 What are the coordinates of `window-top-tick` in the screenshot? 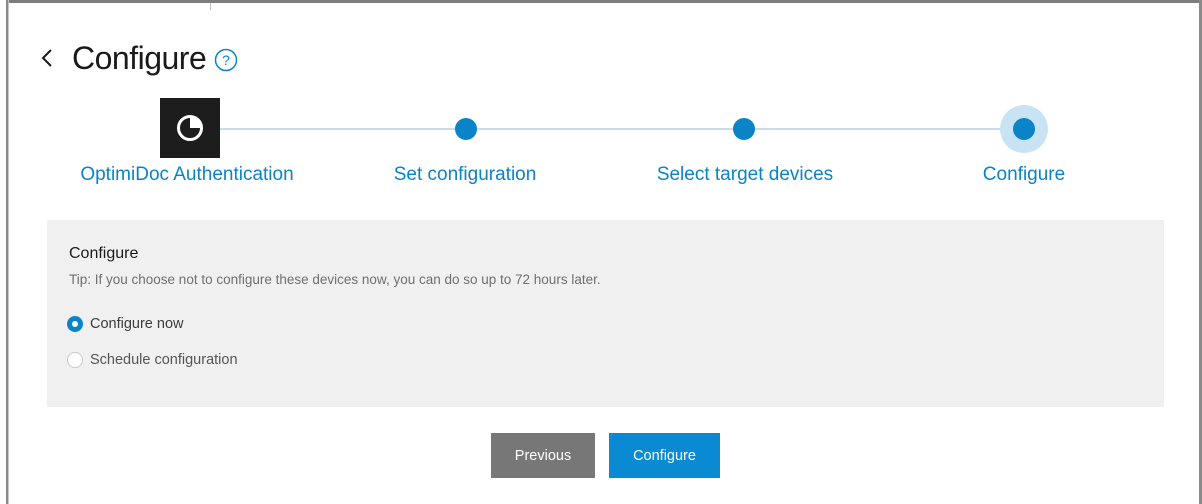 It's located at (210, 6).